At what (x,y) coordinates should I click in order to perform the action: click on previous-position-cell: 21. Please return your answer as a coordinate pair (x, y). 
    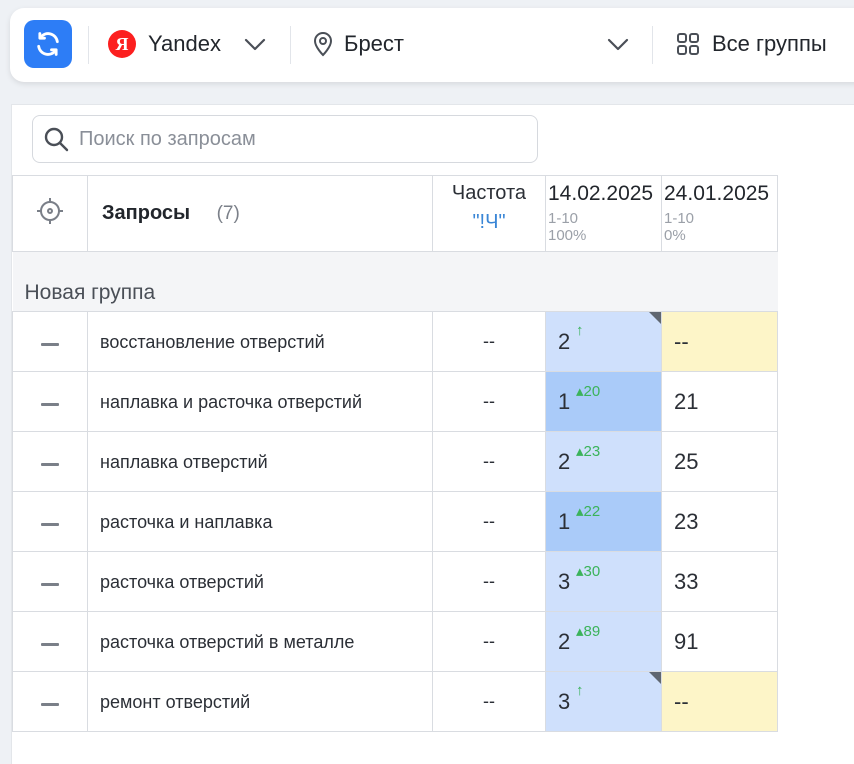
    Looking at the image, I should click on (719, 401).